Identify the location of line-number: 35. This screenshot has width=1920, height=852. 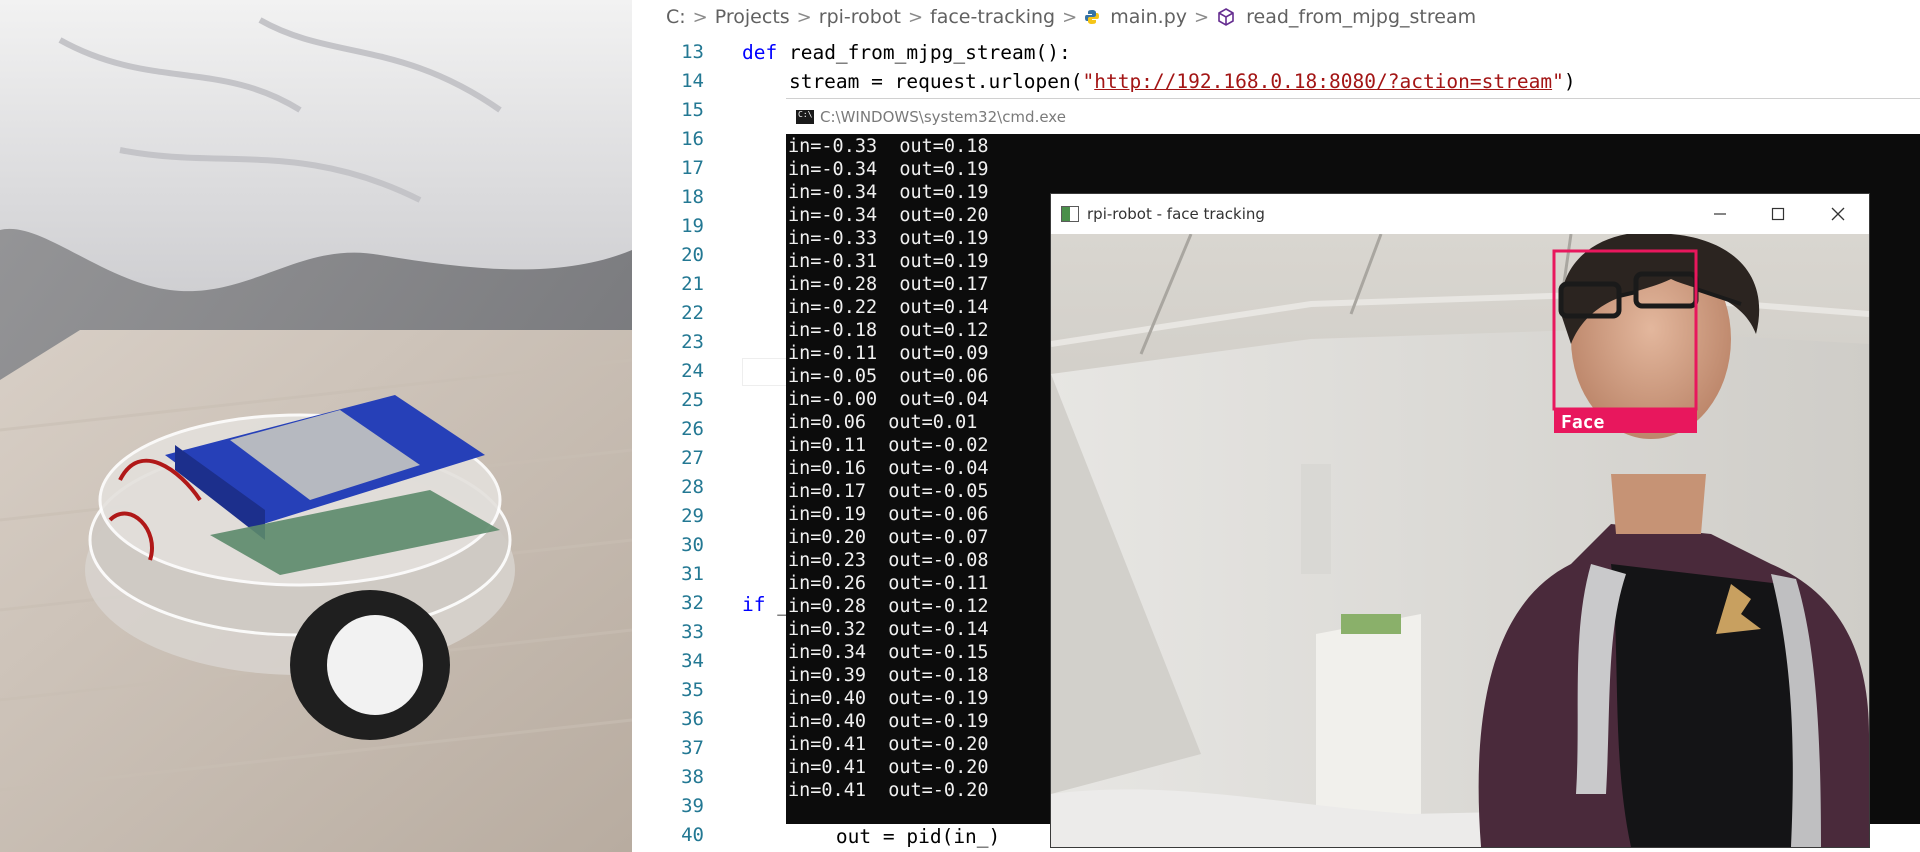
(692, 690).